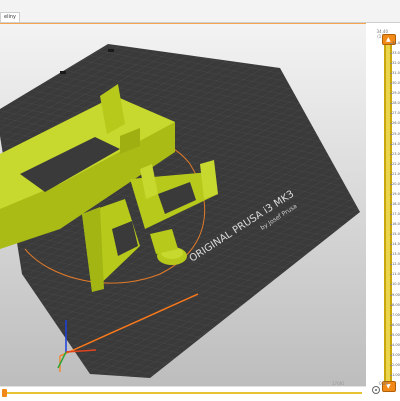  What do you see at coordinates (395, 254) in the screenshot?
I see `layer-tick-label: 13.00` at bounding box center [395, 254].